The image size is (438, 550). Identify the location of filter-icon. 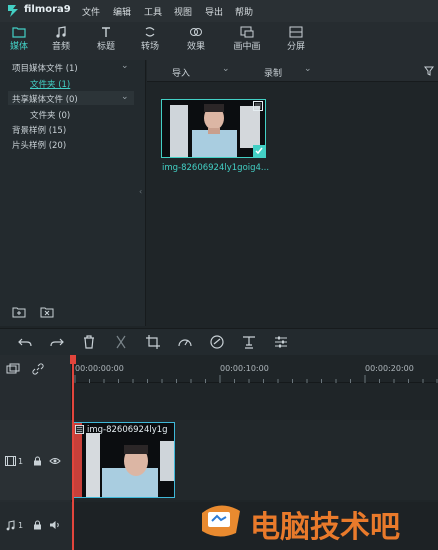
(429, 71).